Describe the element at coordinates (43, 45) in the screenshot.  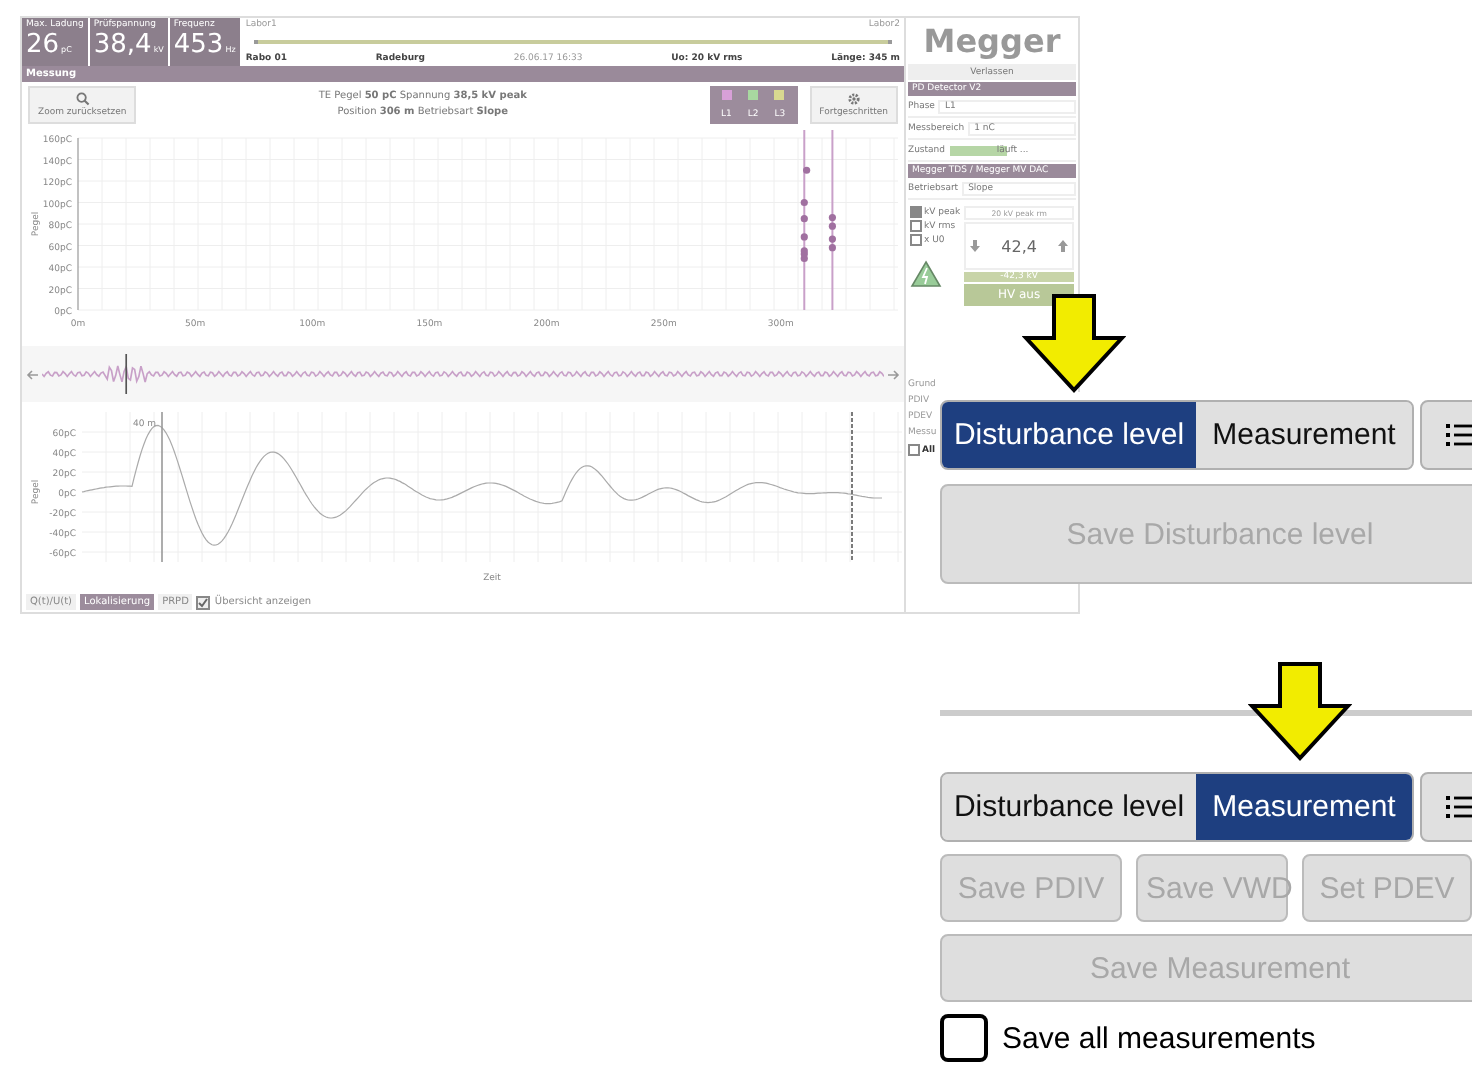
I see `metric-value: 26` at that location.